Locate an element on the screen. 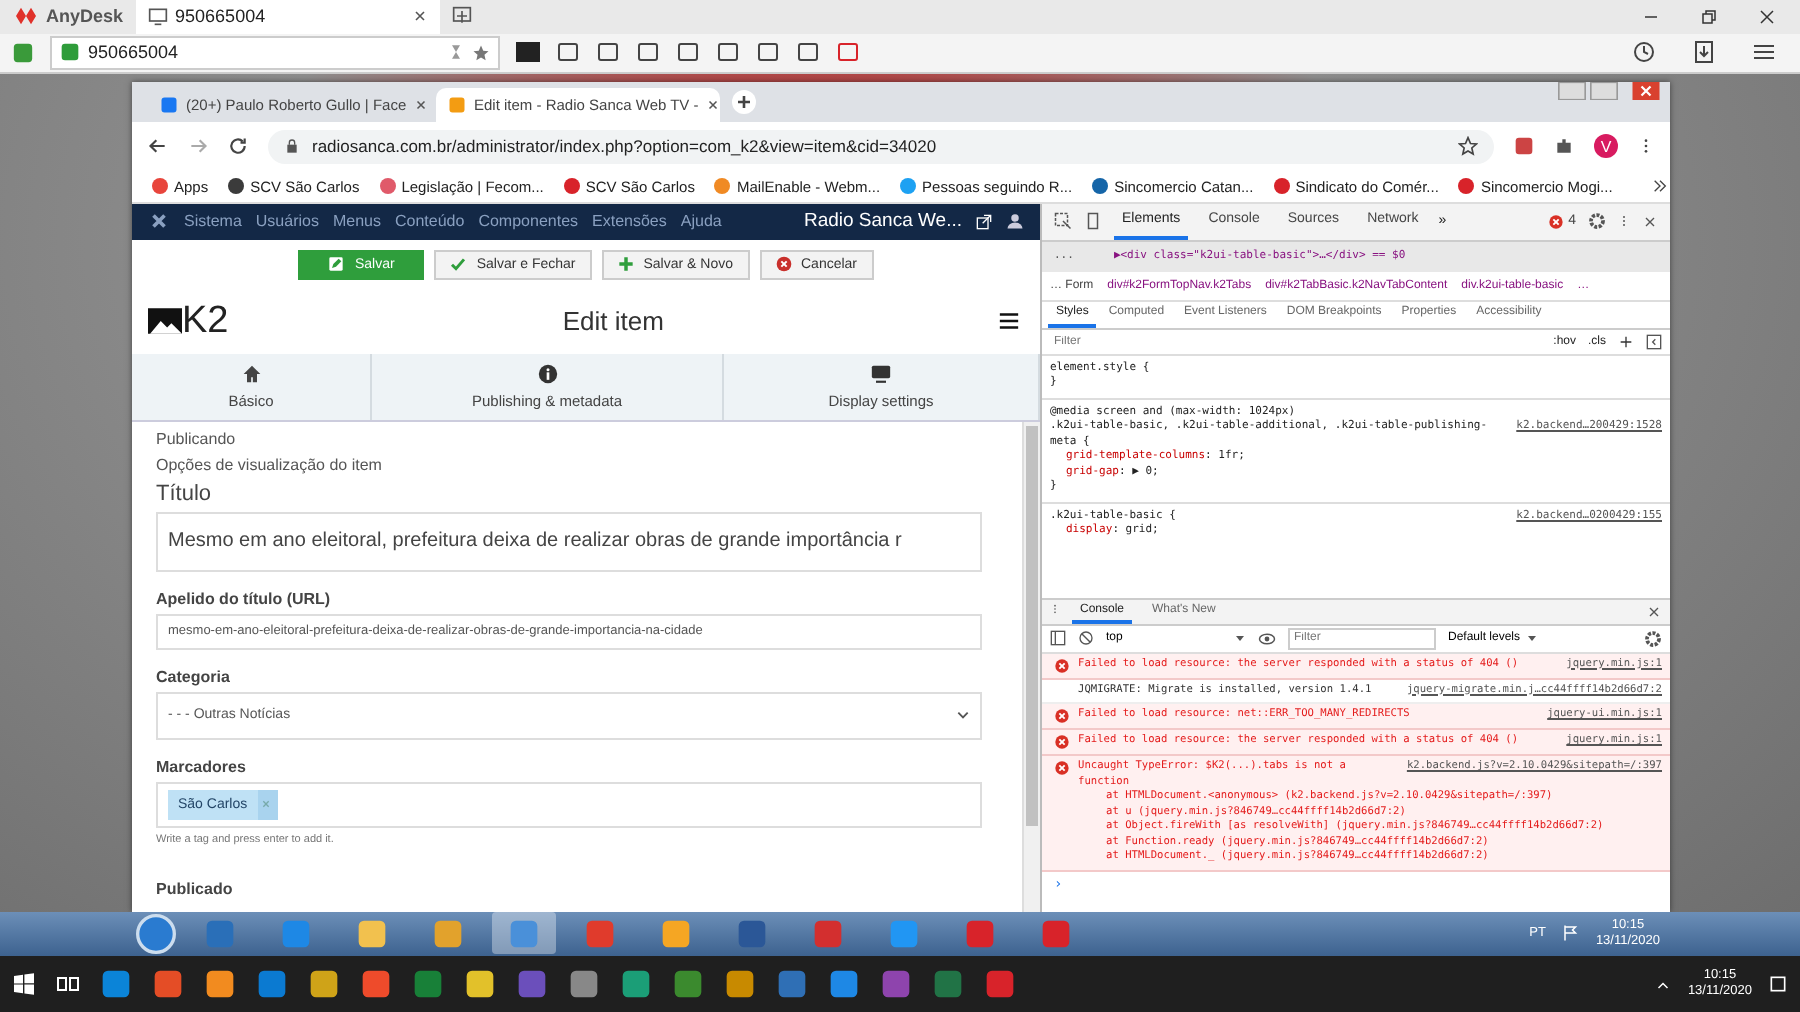  menu-item: Usuários is located at coordinates (287, 221).